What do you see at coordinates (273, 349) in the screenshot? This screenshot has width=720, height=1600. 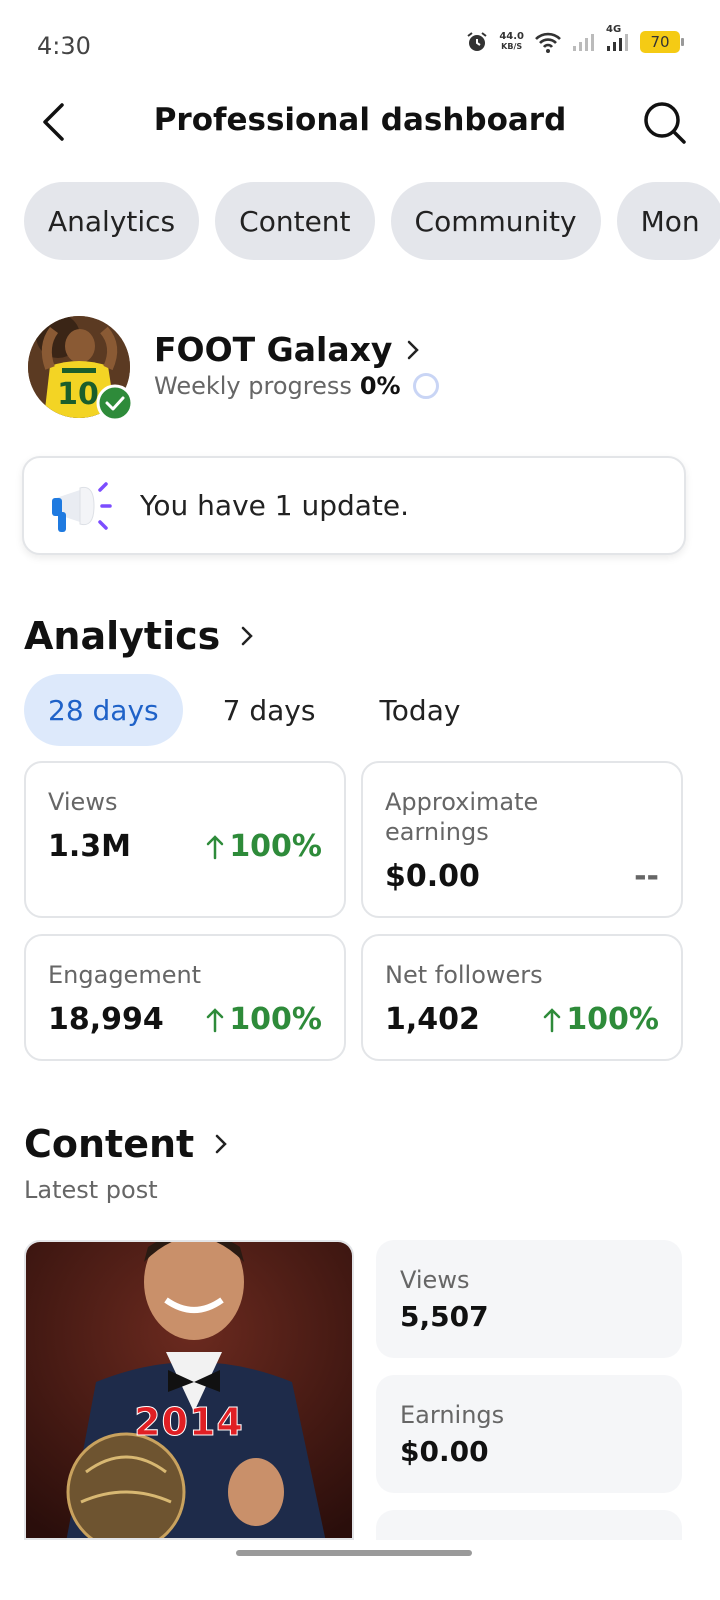 I see `profile-name: FOOT Galaxy` at bounding box center [273, 349].